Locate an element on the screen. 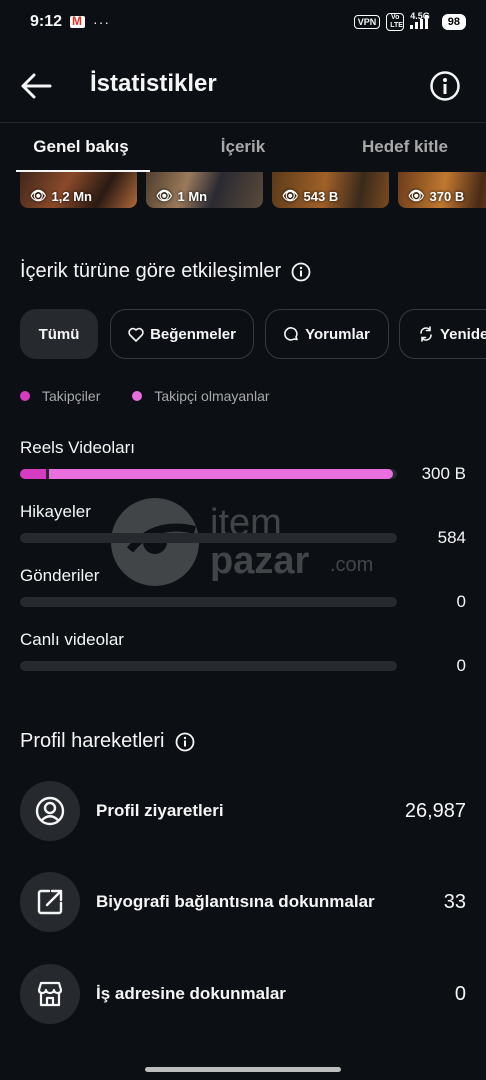  comment-icon is located at coordinates (291, 333).